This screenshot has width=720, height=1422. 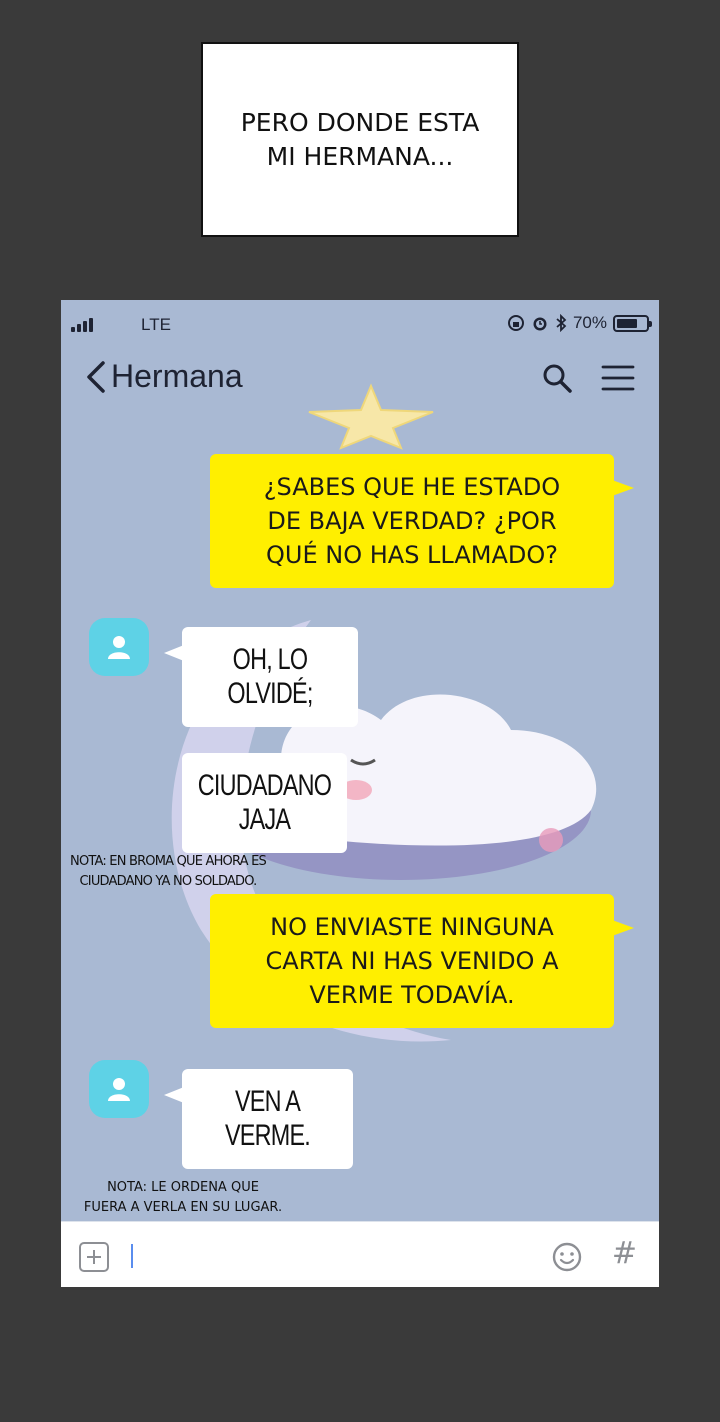 I want to click on chevron-left-icon, so click(x=96, y=376).